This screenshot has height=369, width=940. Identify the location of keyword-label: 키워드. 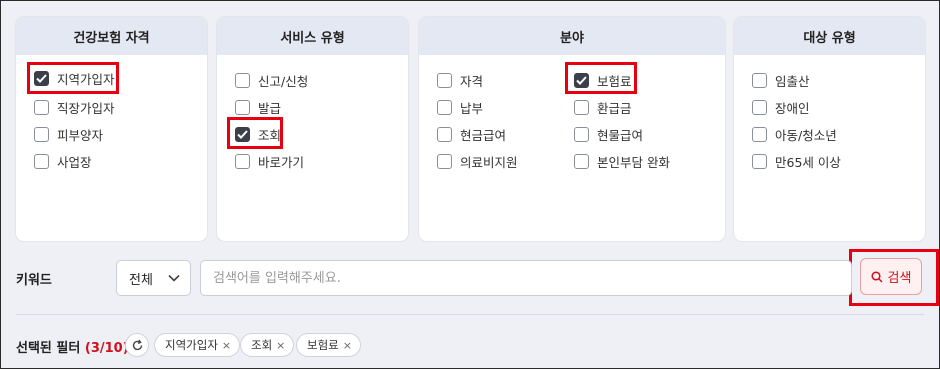
(34, 280).